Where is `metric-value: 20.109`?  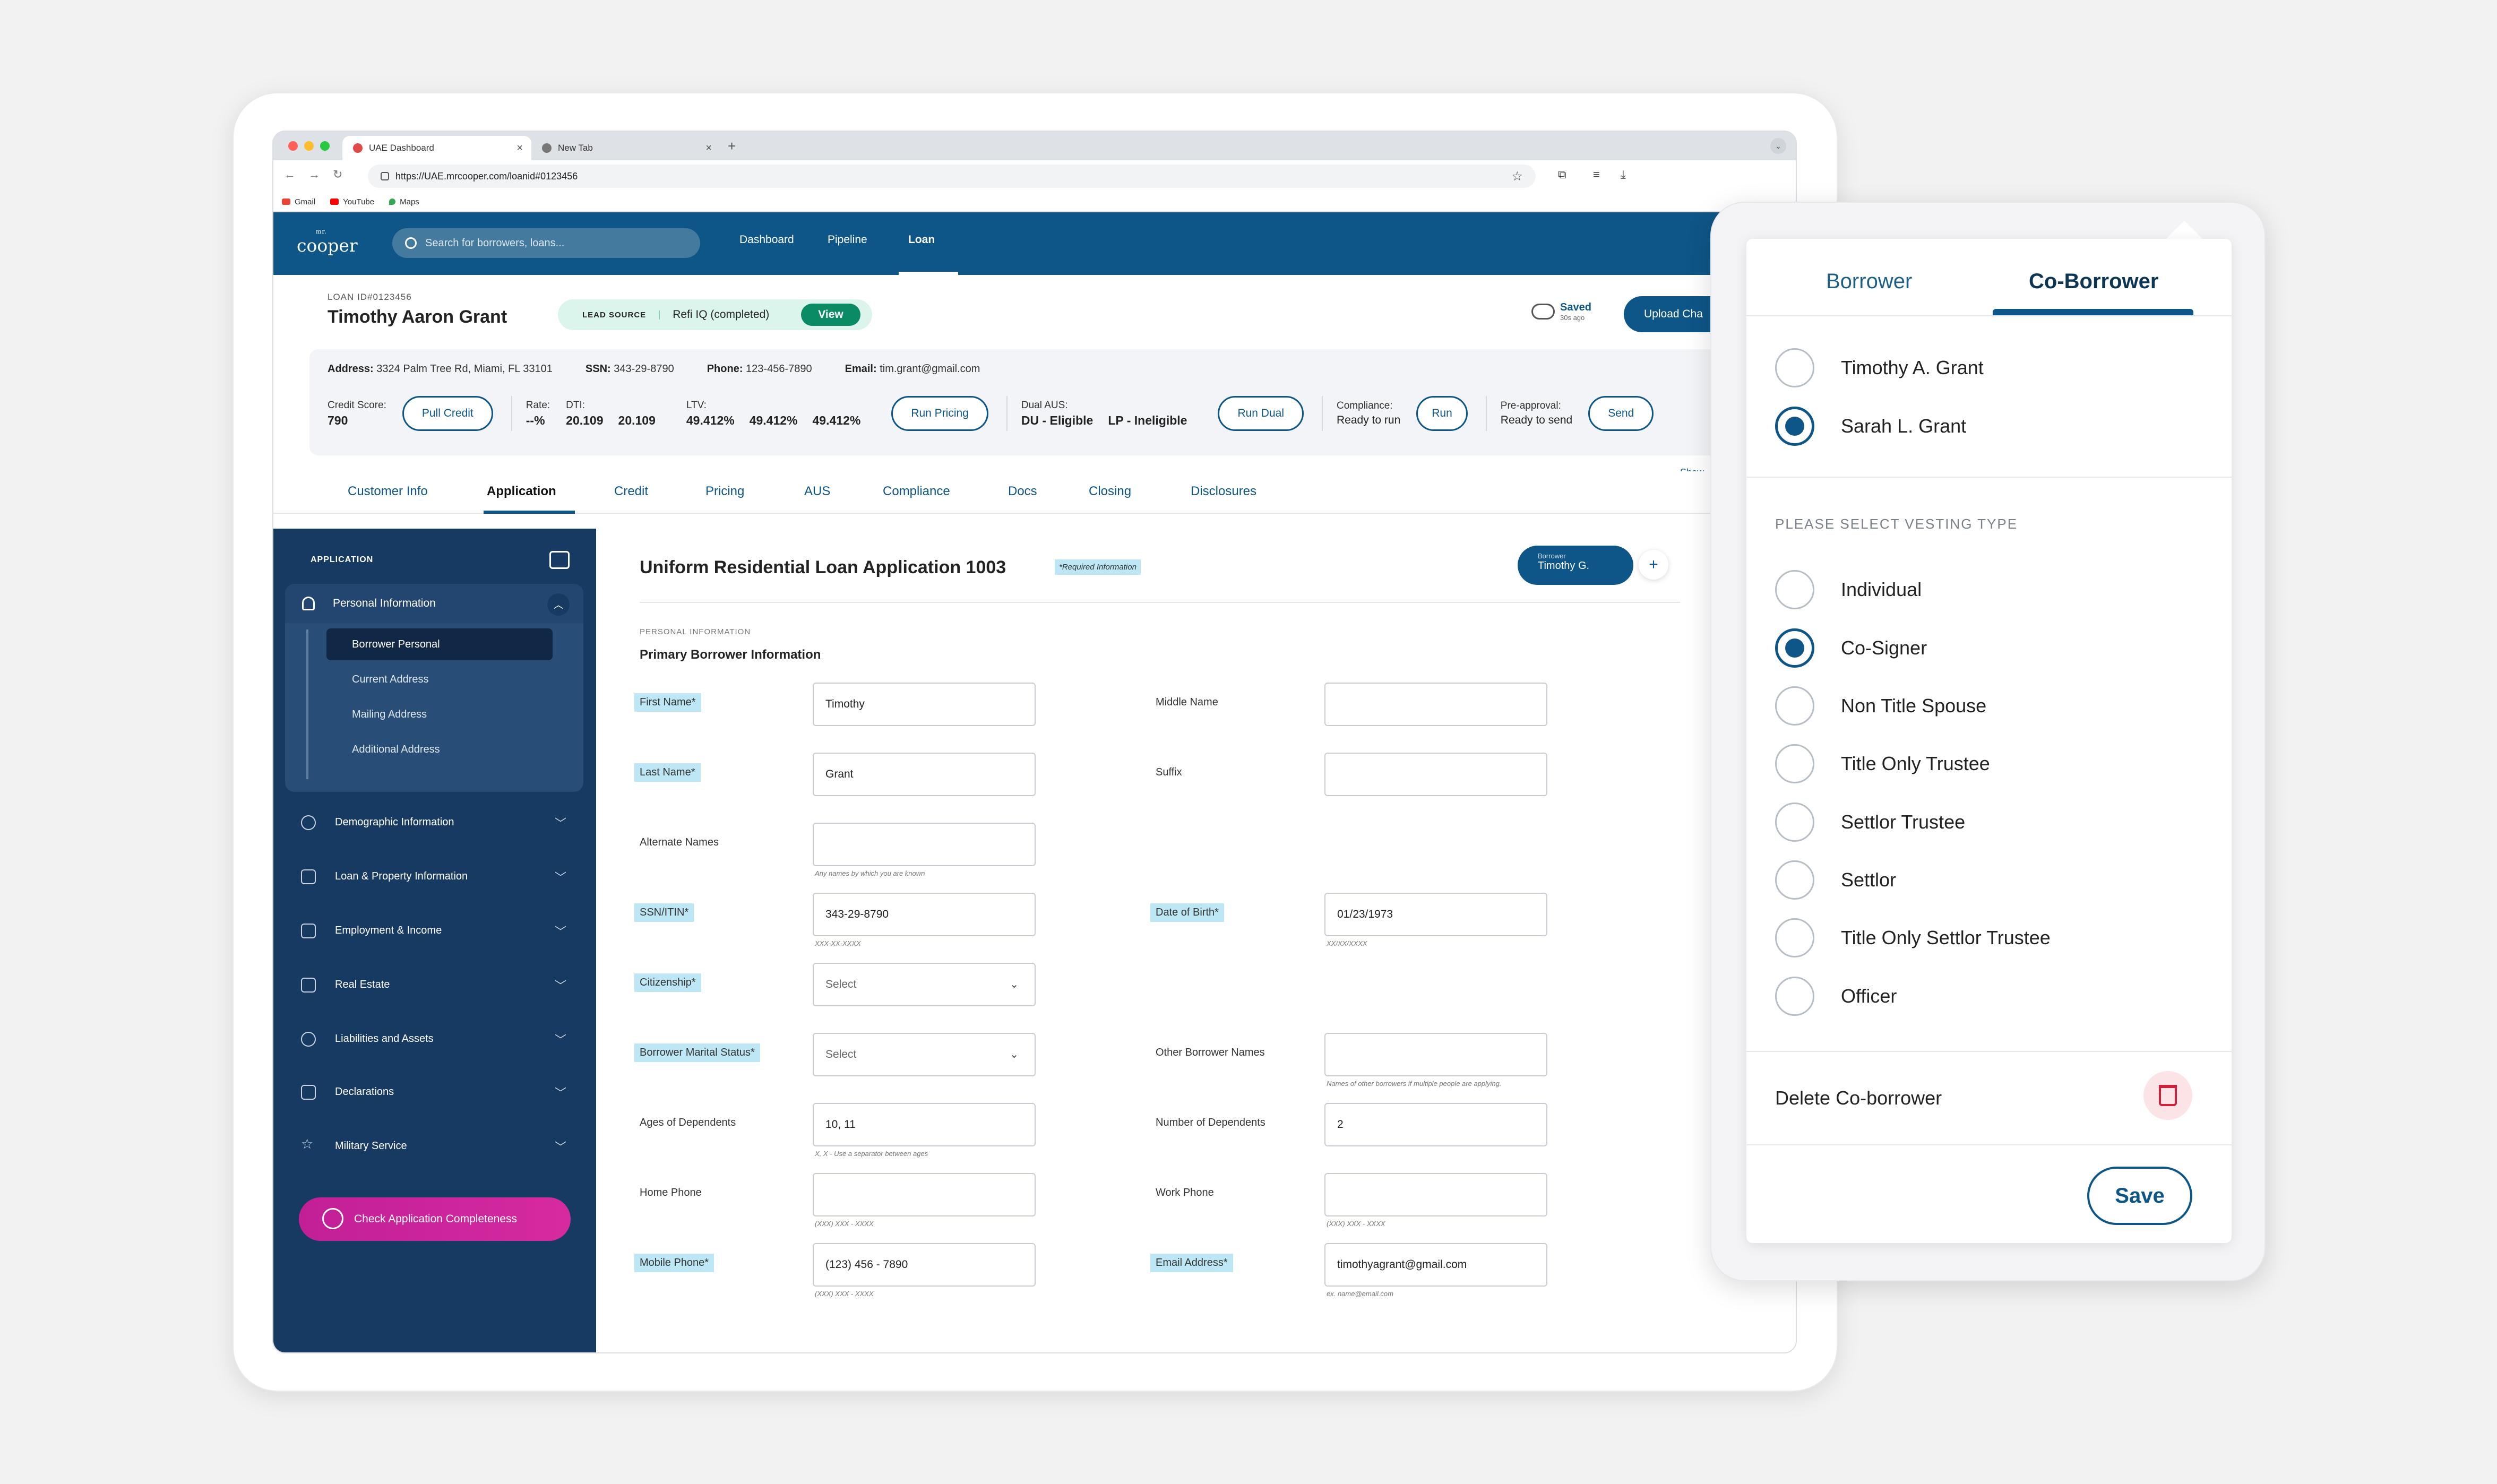
metric-value: 20.109 is located at coordinates (637, 420).